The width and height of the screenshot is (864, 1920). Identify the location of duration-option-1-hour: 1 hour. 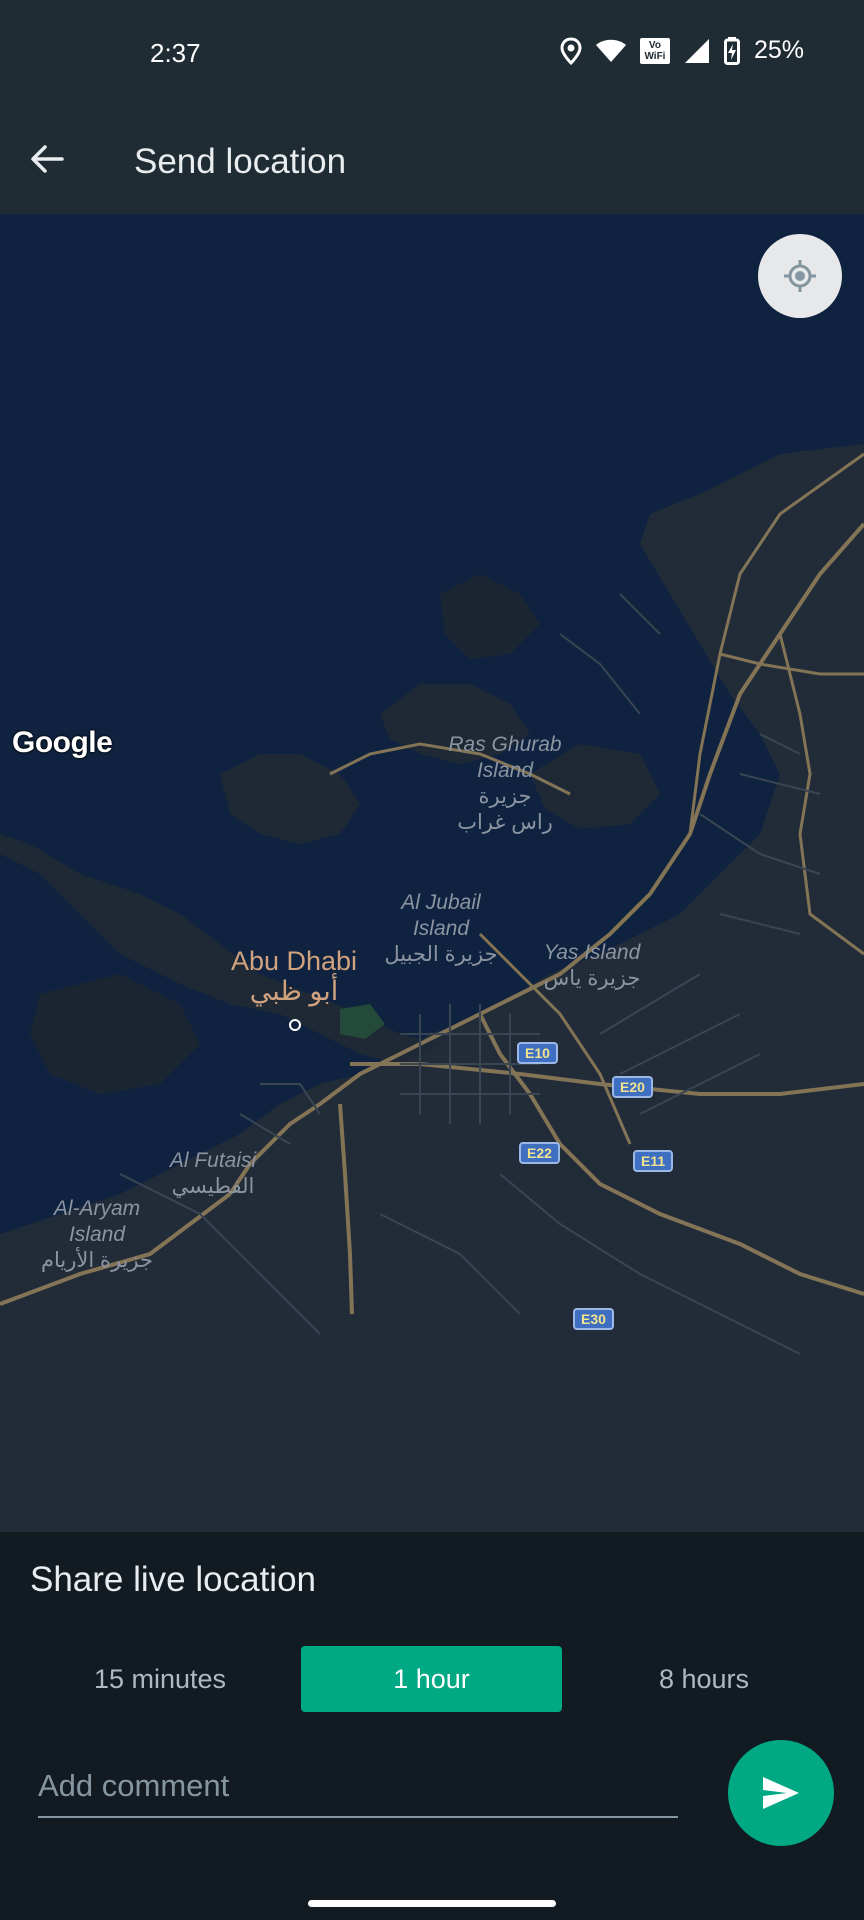
(431, 1679).